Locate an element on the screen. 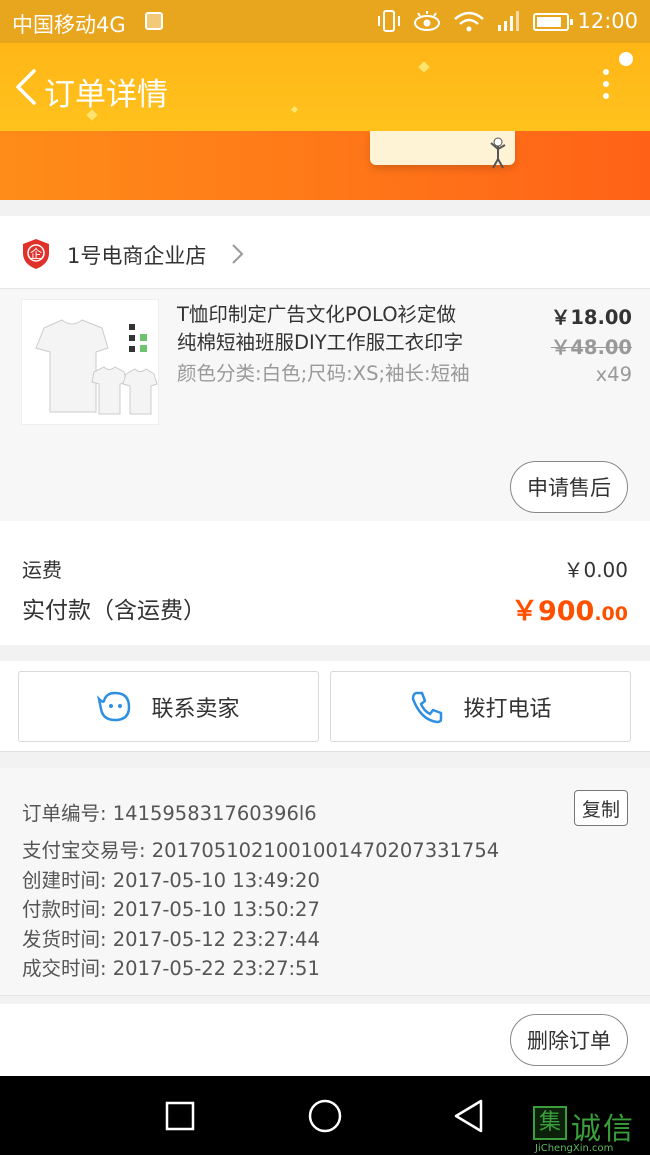  product-thumbnail is located at coordinates (90, 362).